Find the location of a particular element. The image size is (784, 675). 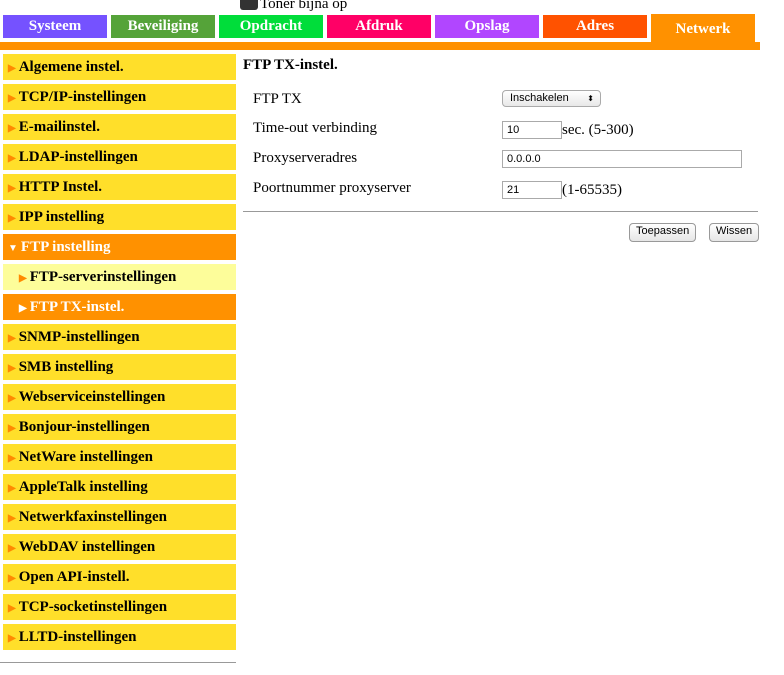

sidebar-item-label: Bonjour-instellingen is located at coordinates (84, 427).